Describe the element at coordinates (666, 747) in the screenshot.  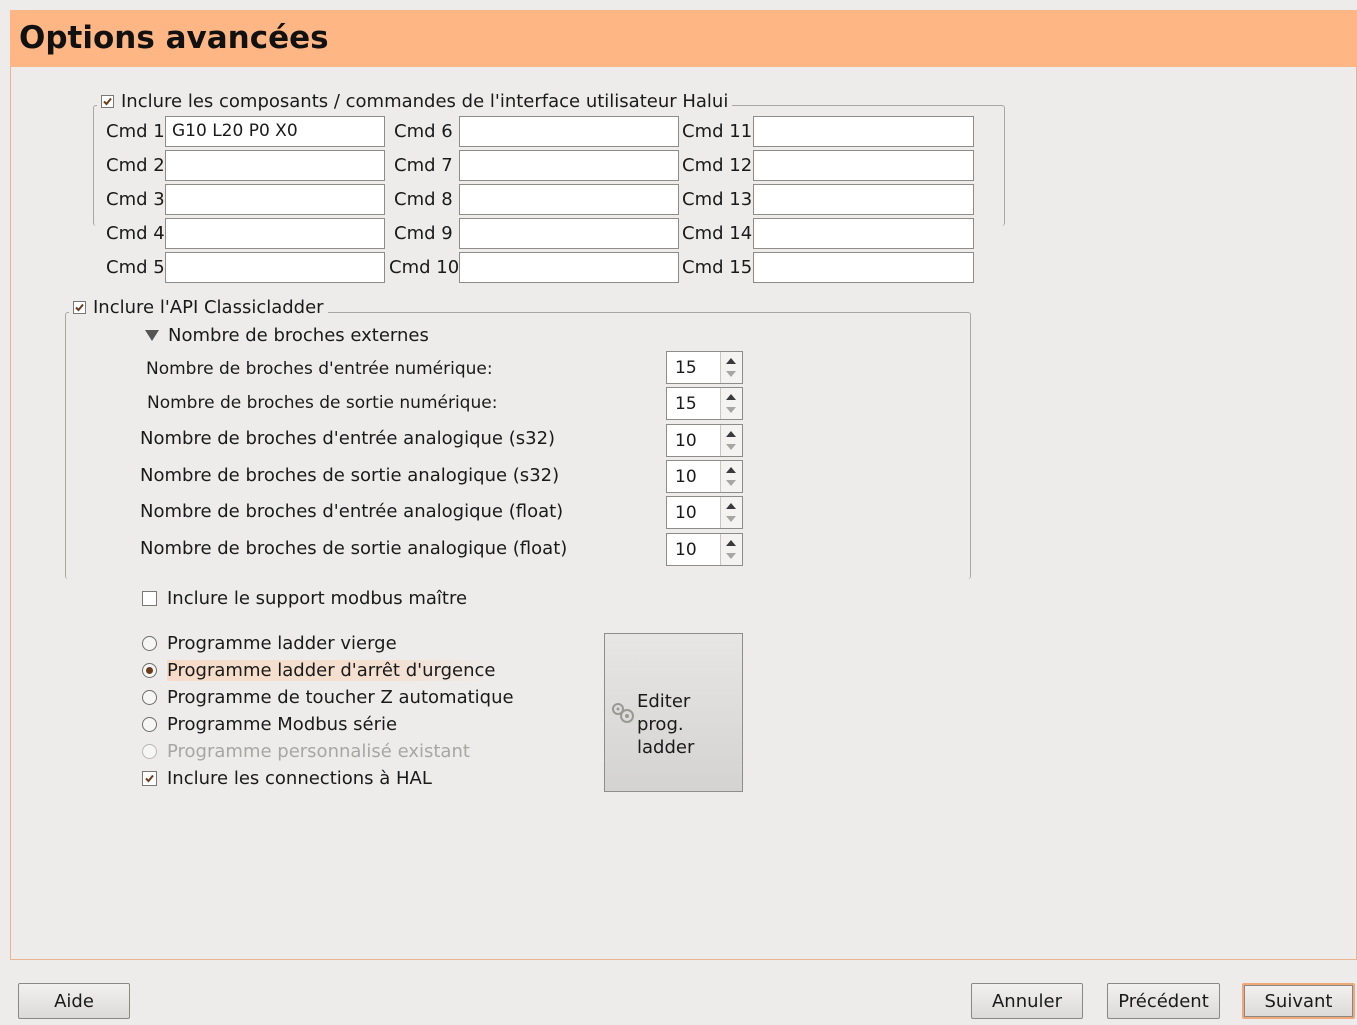
I see `edit-button-label-2: ladder` at that location.